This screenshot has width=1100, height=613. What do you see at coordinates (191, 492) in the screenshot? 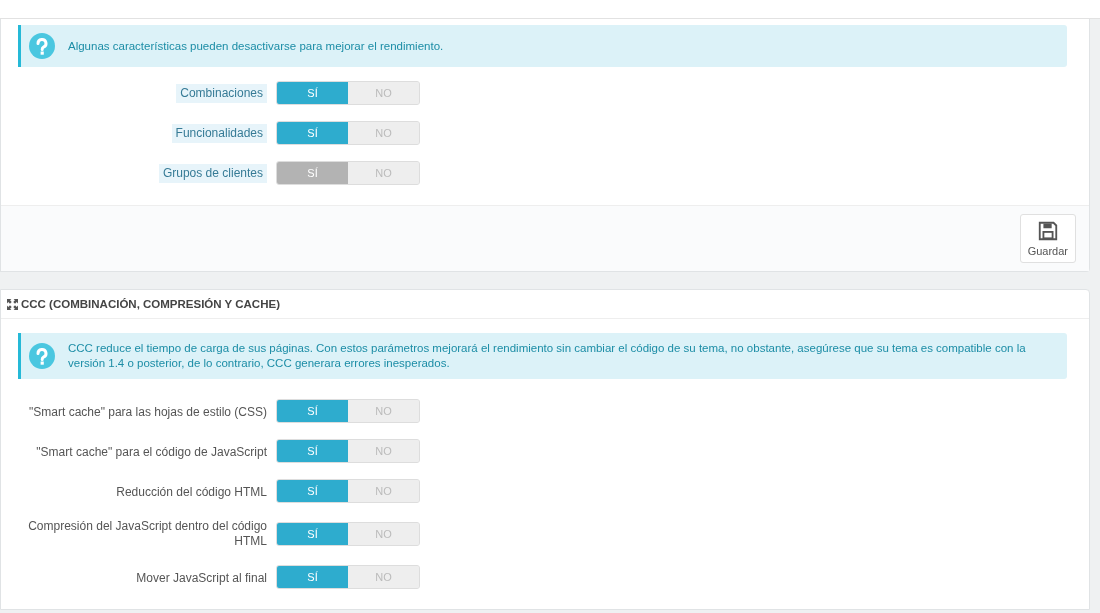
I see `field-label: Reducción del código HTML` at bounding box center [191, 492].